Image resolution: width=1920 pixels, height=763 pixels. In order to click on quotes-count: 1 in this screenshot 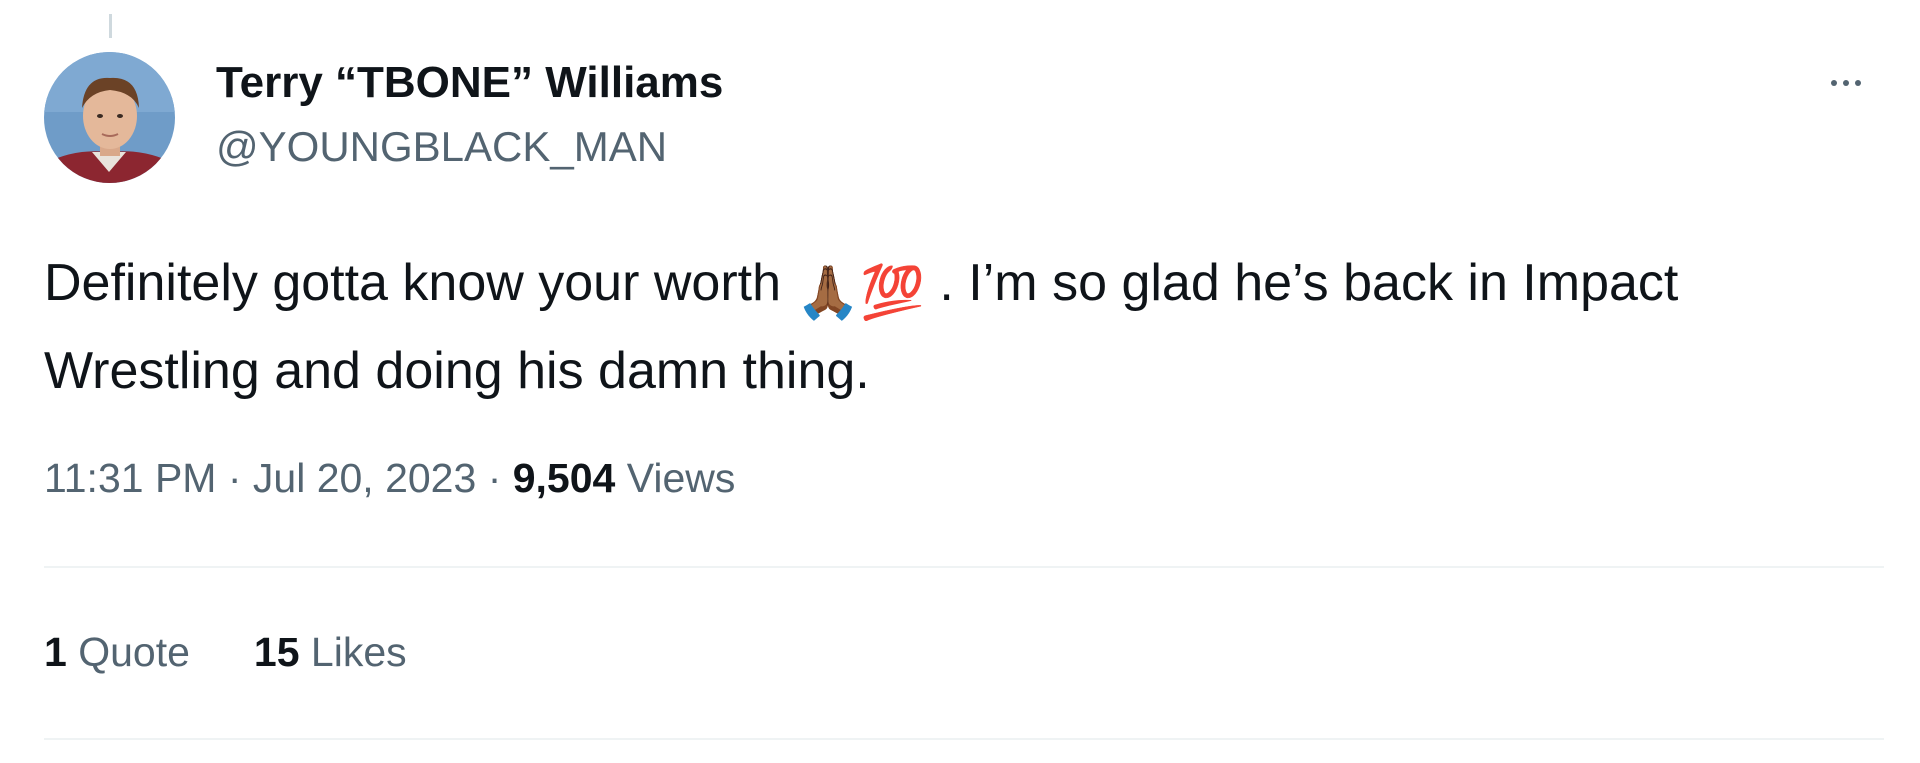, I will do `click(55, 652)`.